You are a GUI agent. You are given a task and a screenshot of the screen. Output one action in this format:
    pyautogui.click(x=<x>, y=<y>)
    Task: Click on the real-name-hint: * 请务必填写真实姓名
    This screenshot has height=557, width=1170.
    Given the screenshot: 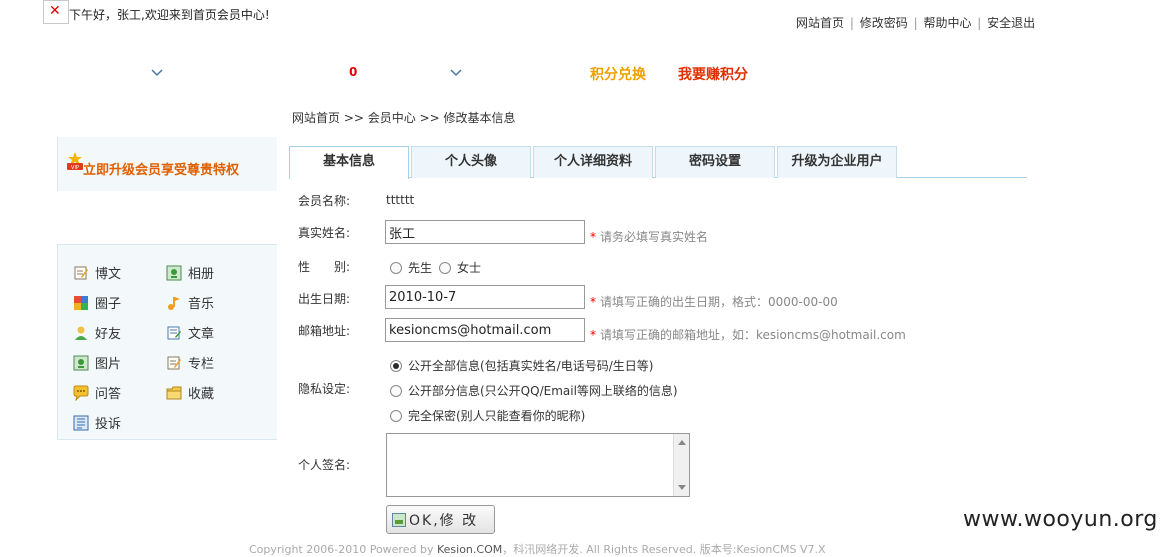 What is the action you would take?
    pyautogui.click(x=649, y=236)
    